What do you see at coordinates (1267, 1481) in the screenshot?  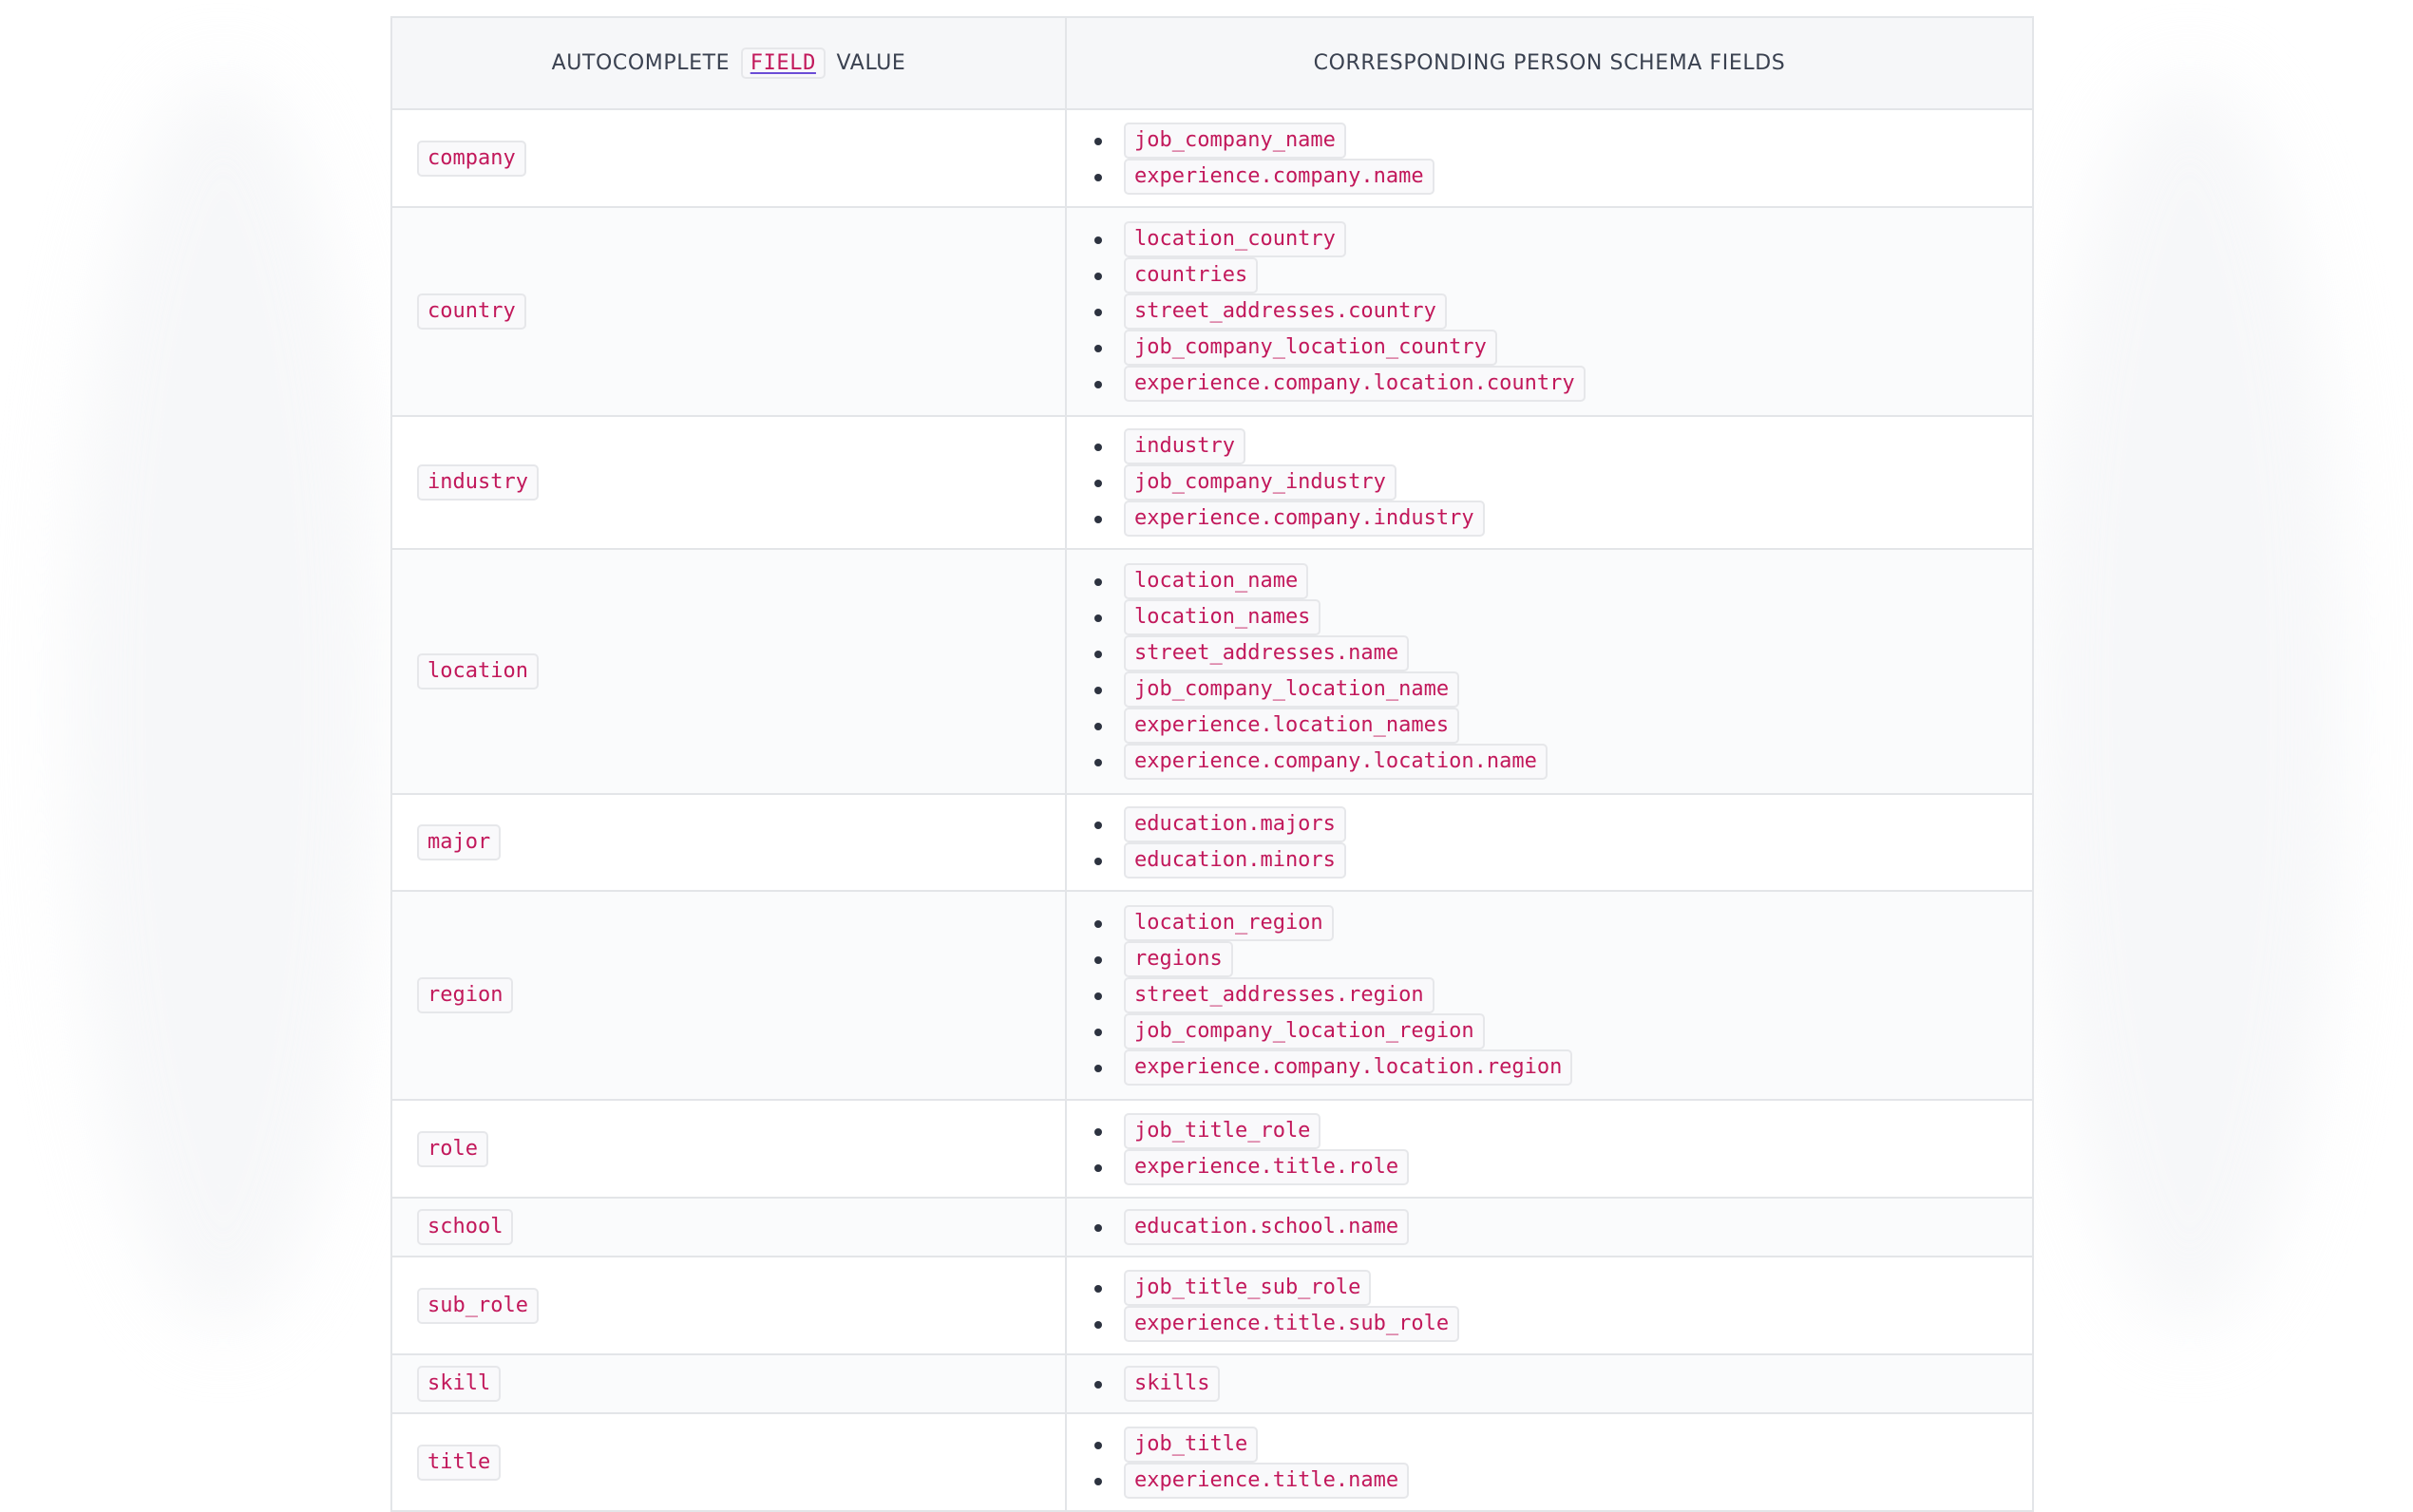 I see `schema-field-code: experience.title.name` at bounding box center [1267, 1481].